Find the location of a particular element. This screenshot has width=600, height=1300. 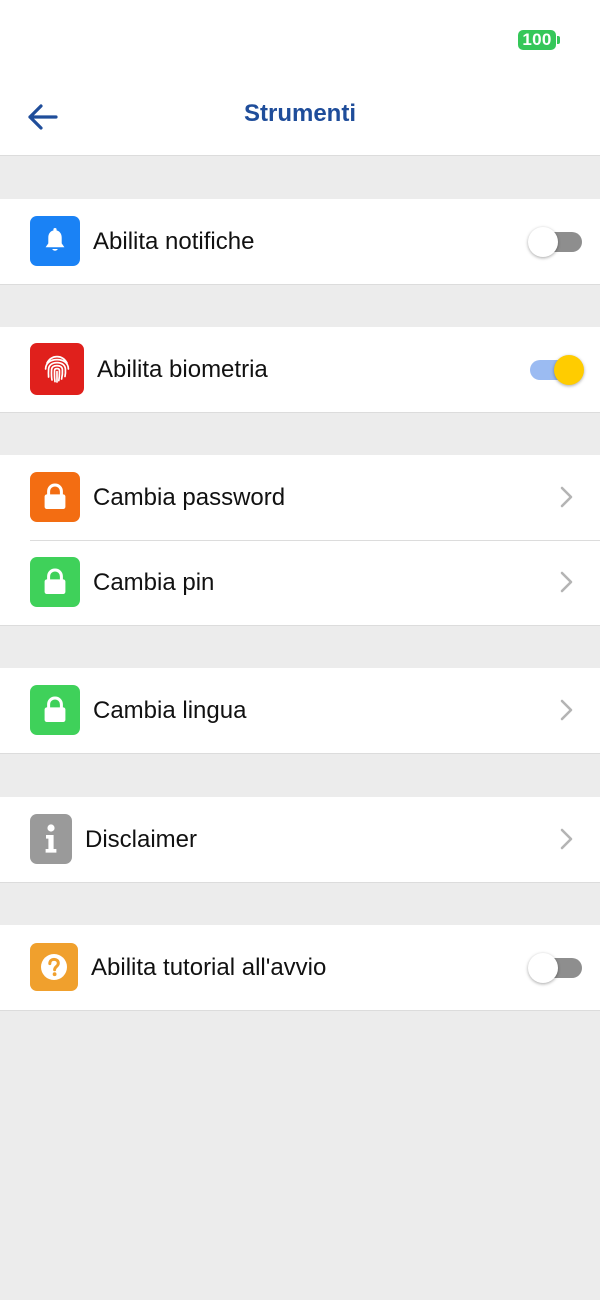

biometrics-row: Abilita biometria is located at coordinates (300, 369).